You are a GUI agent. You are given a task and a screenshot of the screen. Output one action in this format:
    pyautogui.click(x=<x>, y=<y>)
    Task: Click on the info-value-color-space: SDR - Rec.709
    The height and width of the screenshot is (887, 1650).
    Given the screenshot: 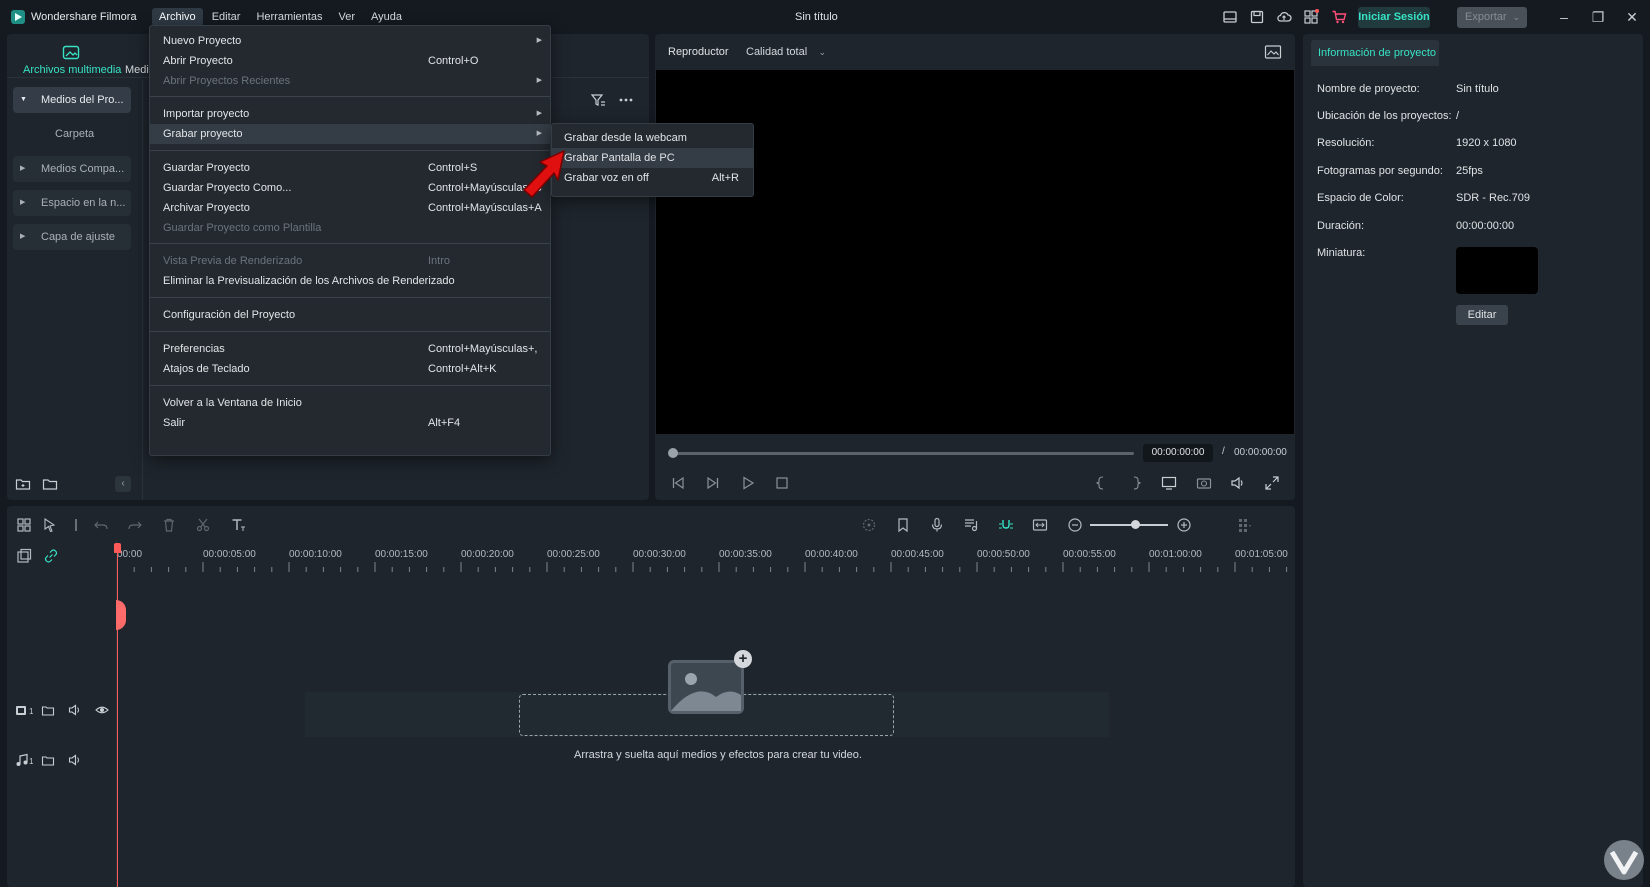 What is the action you would take?
    pyautogui.click(x=1493, y=198)
    